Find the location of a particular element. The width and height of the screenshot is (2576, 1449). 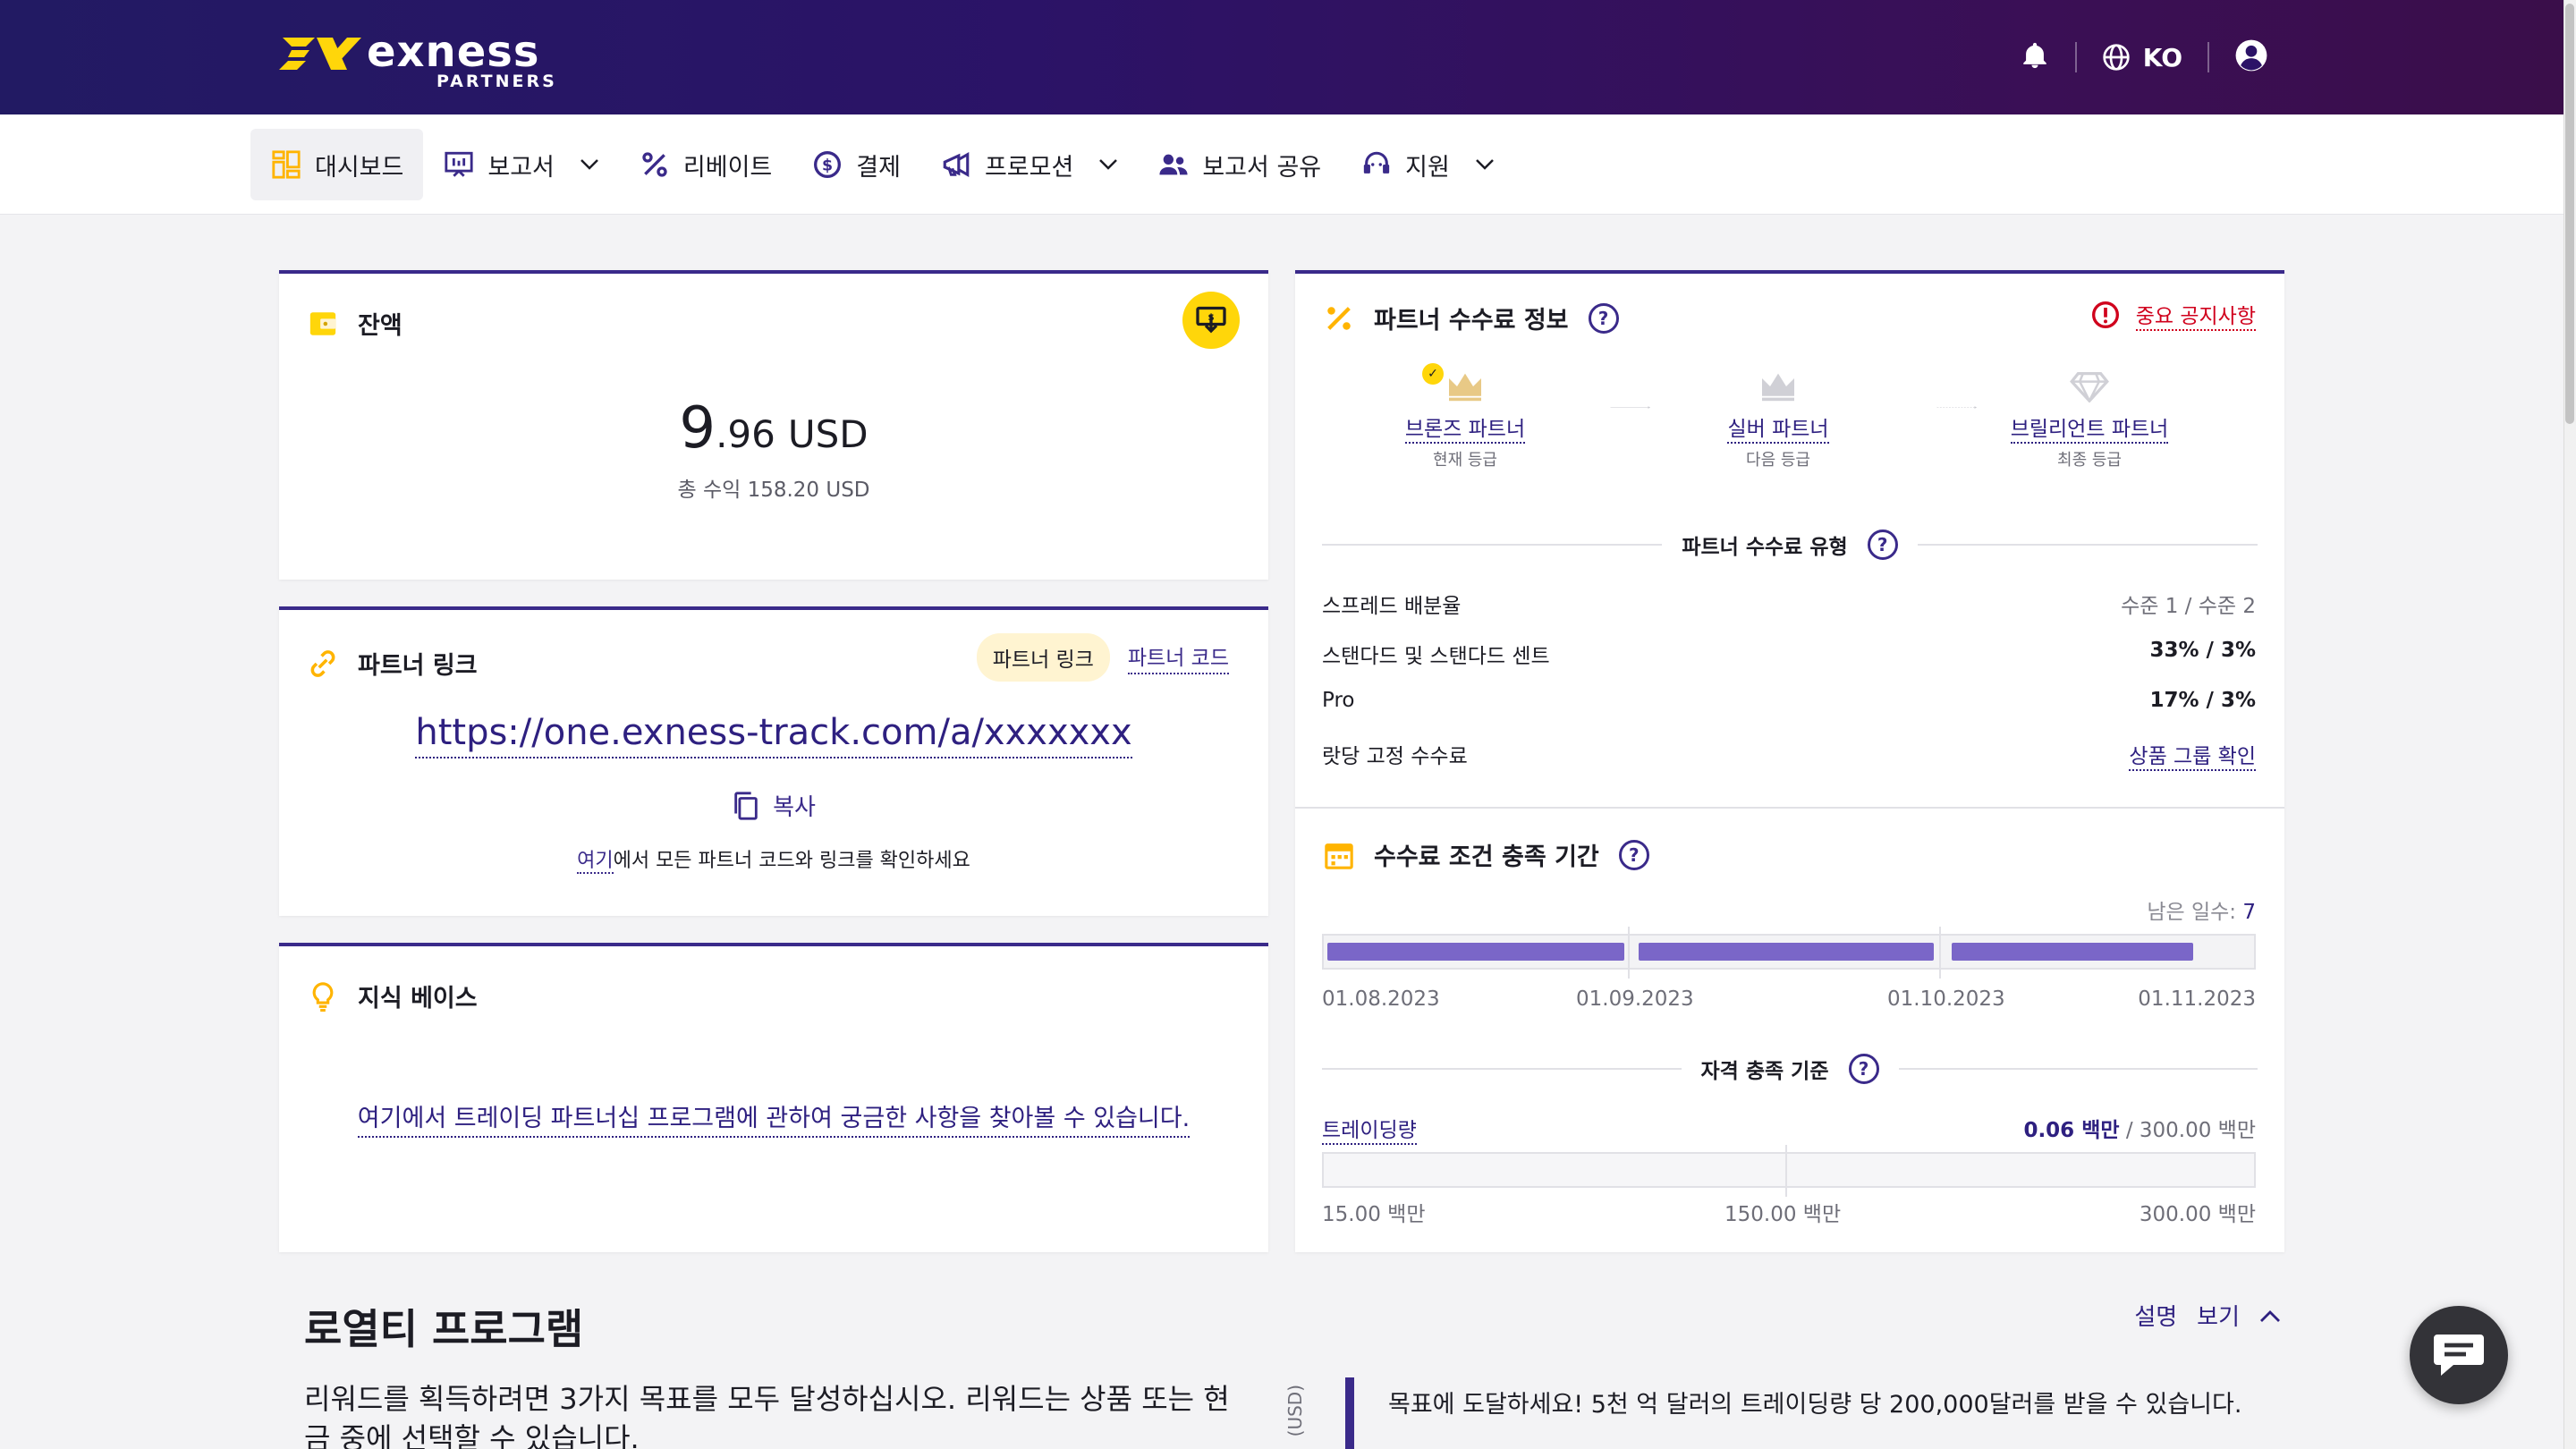

nav-item-promotions: 프로모션 is located at coordinates (1029, 164).